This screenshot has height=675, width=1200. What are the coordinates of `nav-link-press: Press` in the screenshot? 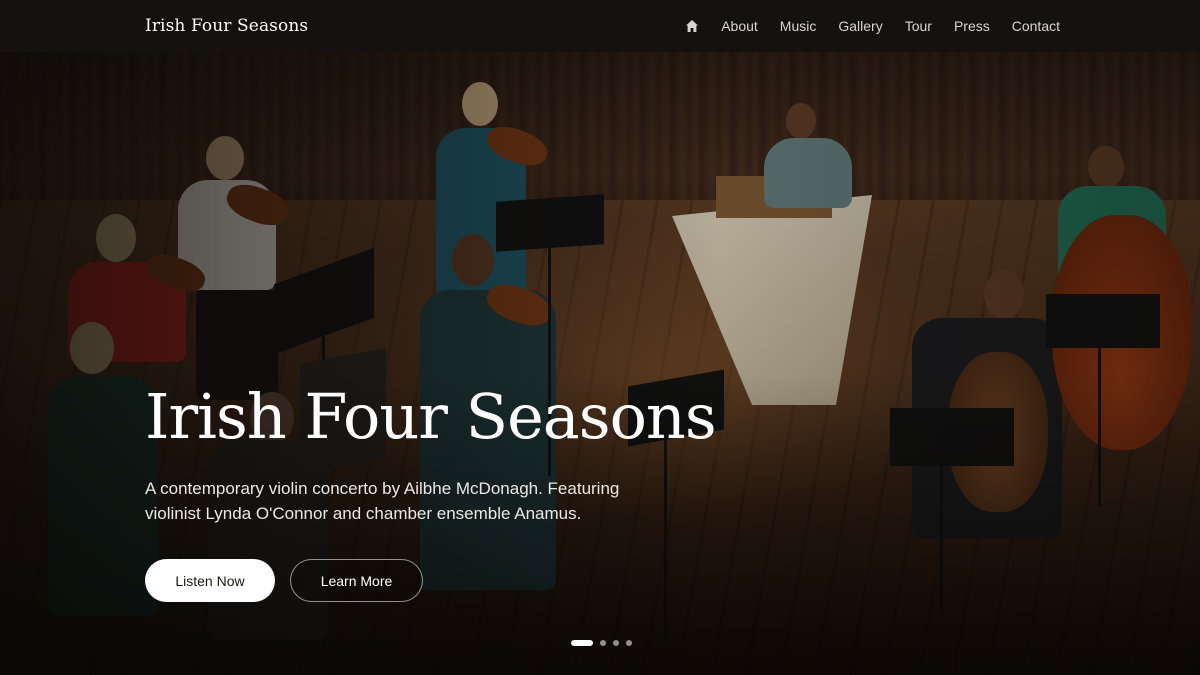 It's located at (972, 26).